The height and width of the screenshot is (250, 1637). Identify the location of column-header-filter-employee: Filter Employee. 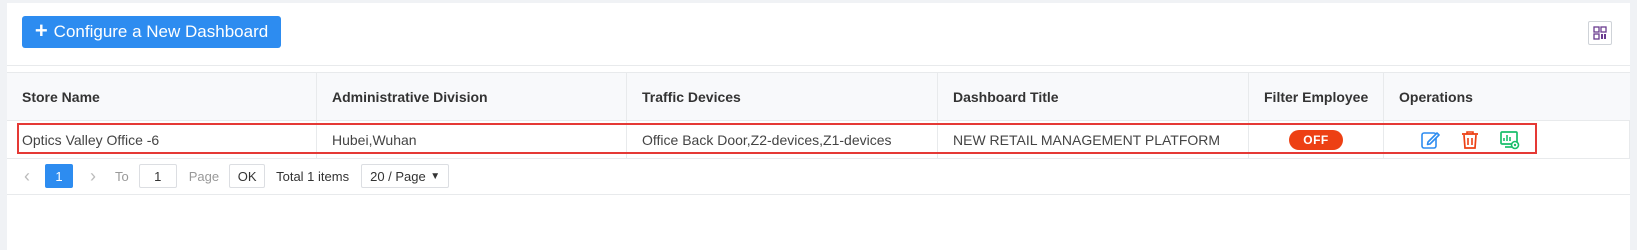
(1316, 96).